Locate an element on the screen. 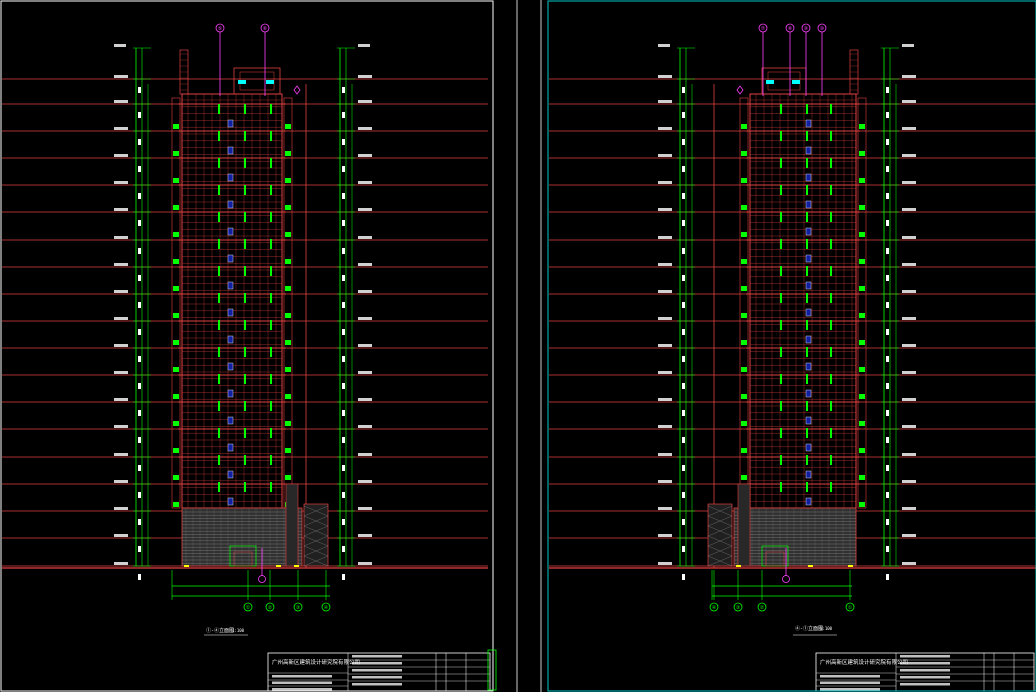 This screenshot has height=692, width=1036. top-axis-label: ⑨ is located at coordinates (806, 29).